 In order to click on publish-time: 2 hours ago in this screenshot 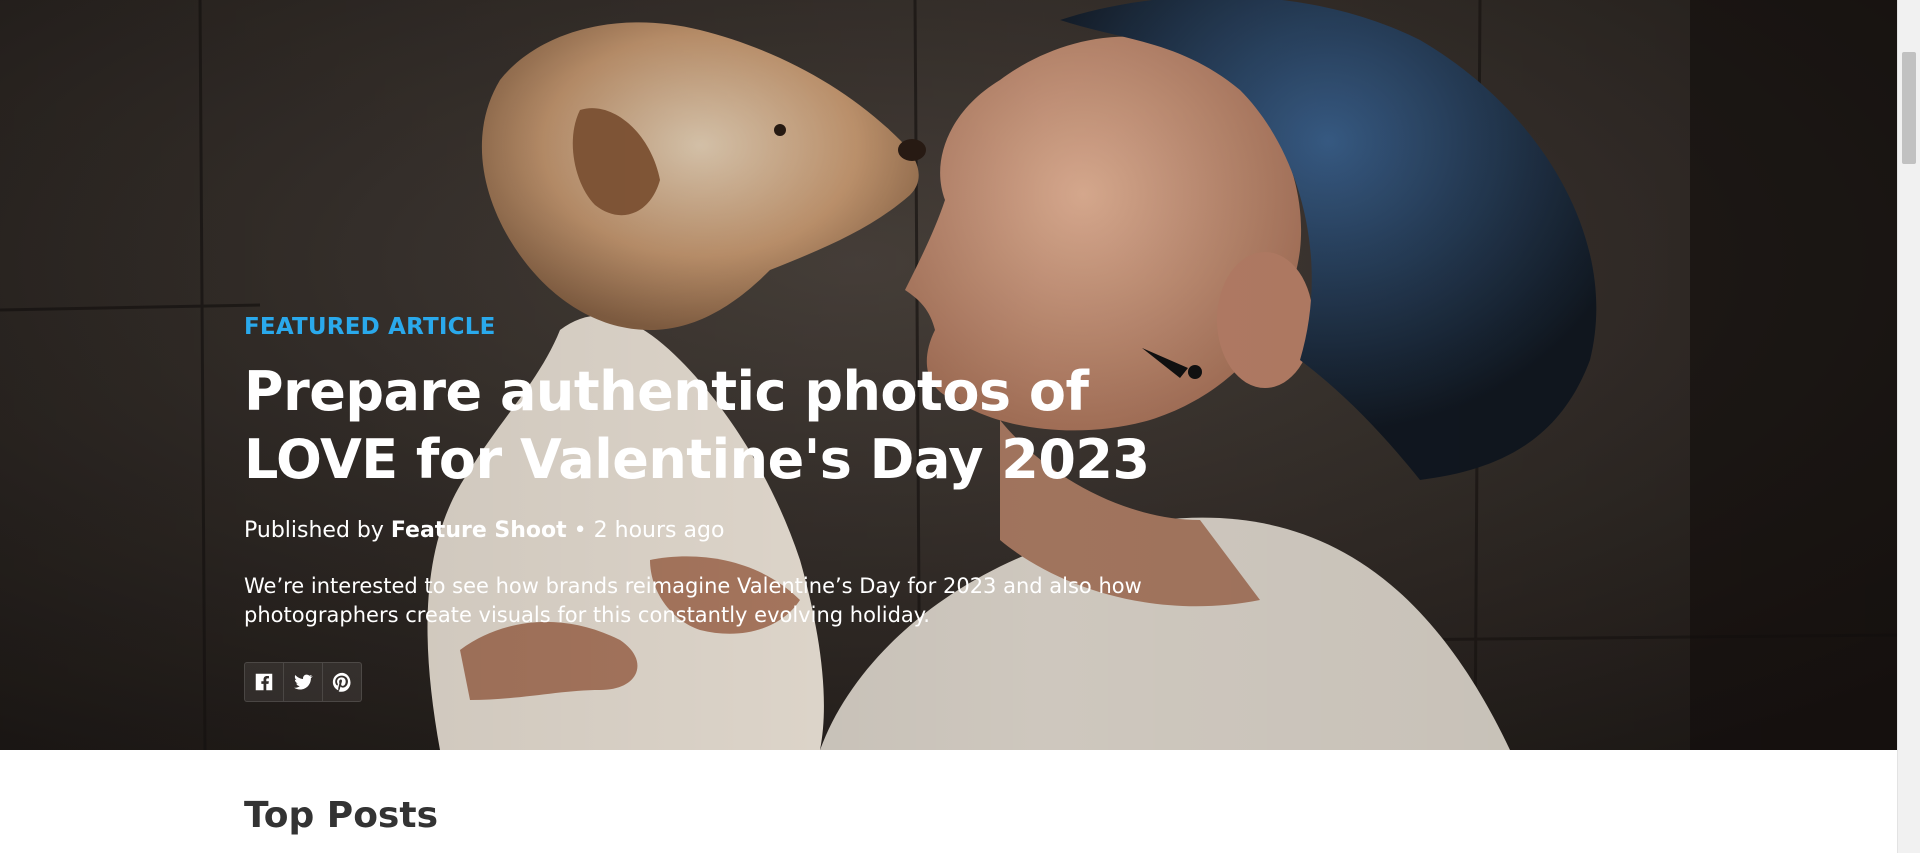, I will do `click(659, 530)`.